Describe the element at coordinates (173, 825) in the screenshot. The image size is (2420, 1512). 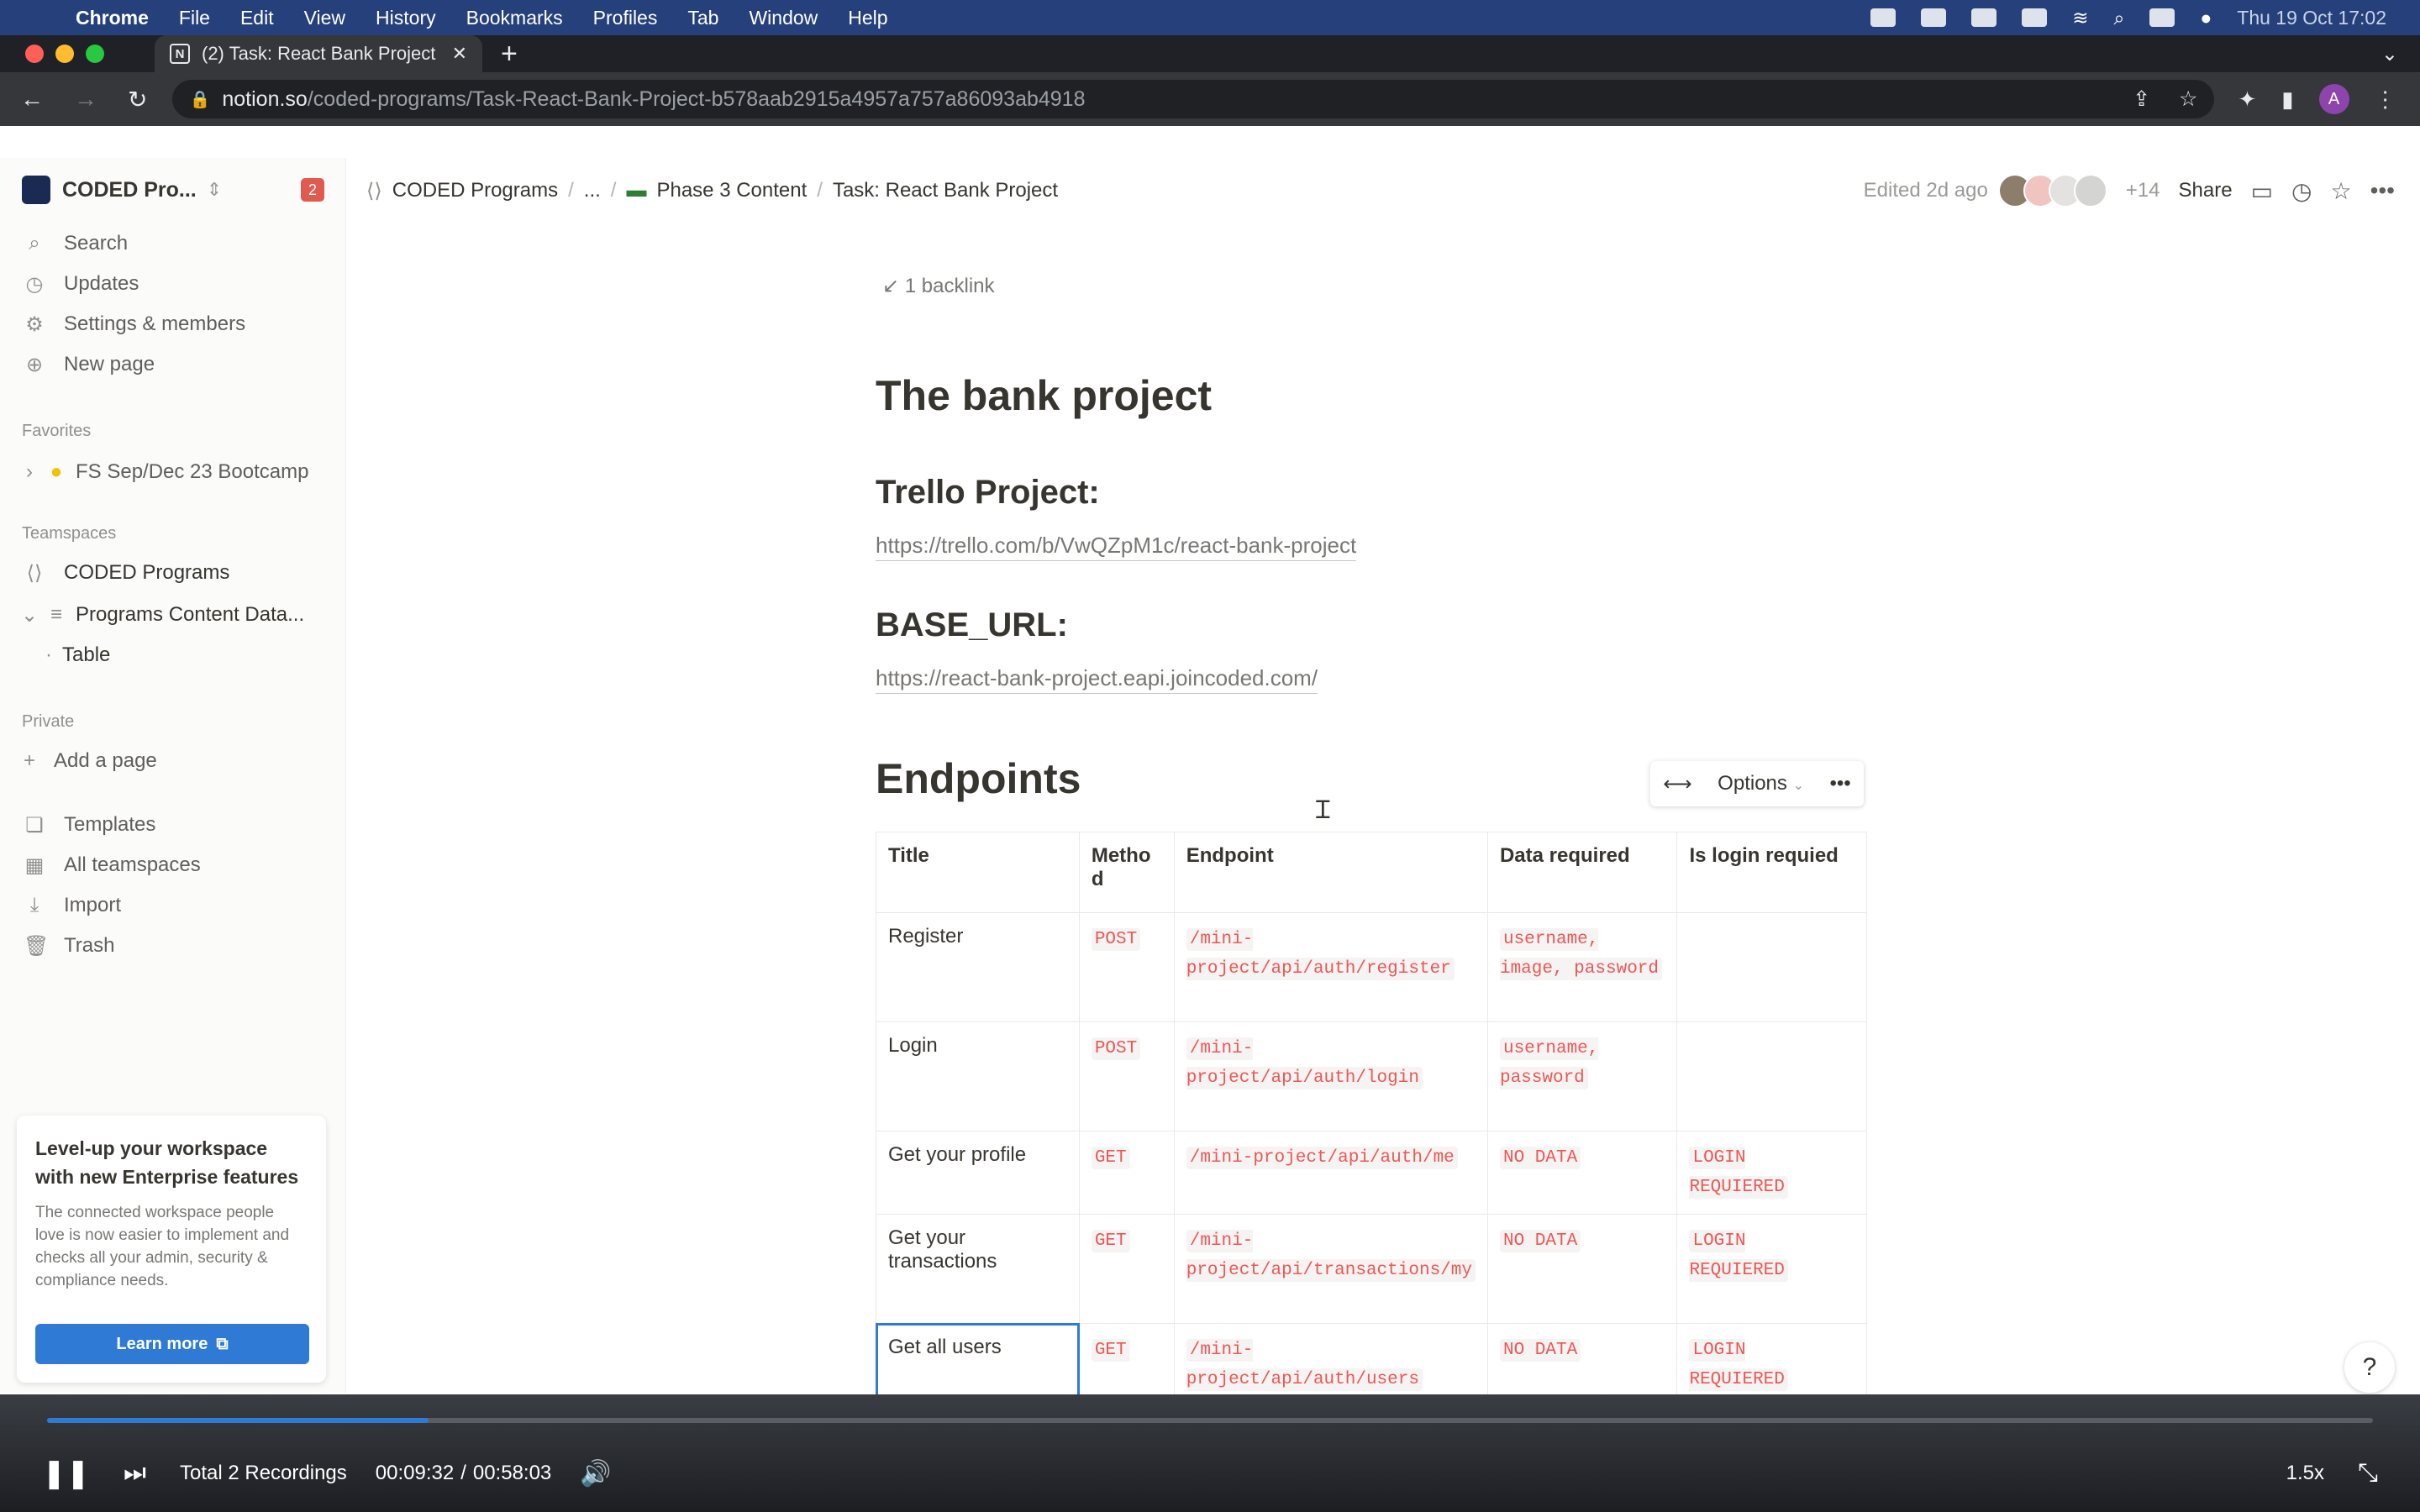
I see `sidebar-item-templates: ❏ Templates` at that location.